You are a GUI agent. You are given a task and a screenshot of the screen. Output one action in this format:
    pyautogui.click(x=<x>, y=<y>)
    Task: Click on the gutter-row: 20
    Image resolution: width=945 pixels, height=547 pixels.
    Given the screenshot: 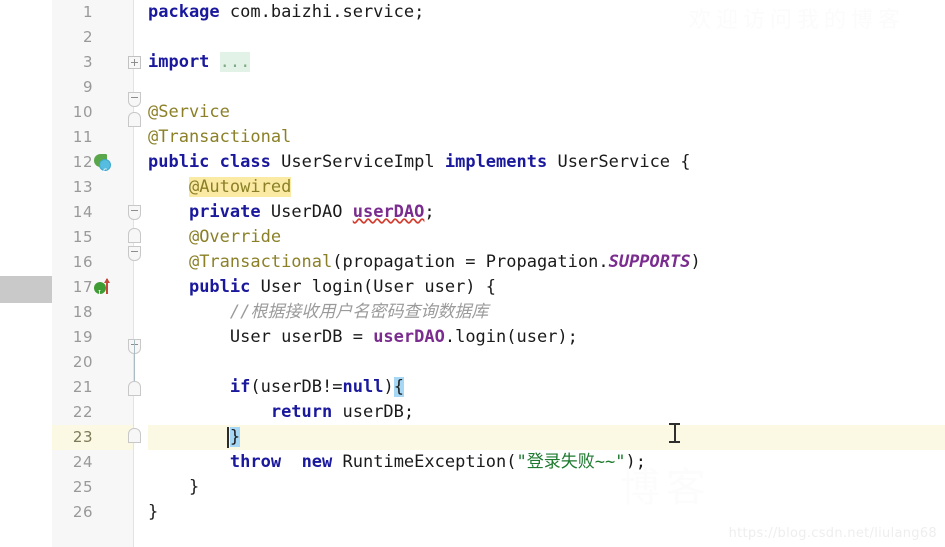 What is the action you would take?
    pyautogui.click(x=92, y=362)
    